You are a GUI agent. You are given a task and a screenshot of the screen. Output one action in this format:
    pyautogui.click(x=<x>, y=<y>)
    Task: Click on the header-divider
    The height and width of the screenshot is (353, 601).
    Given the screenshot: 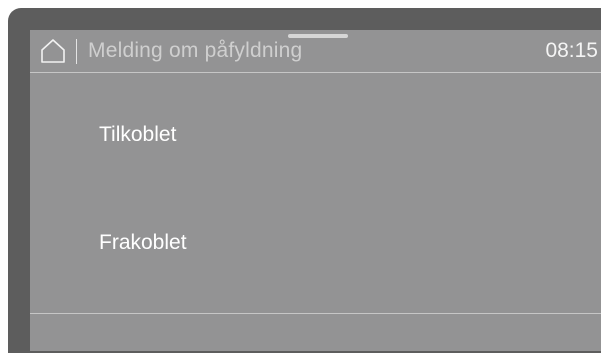 What is the action you would take?
    pyautogui.click(x=315, y=72)
    